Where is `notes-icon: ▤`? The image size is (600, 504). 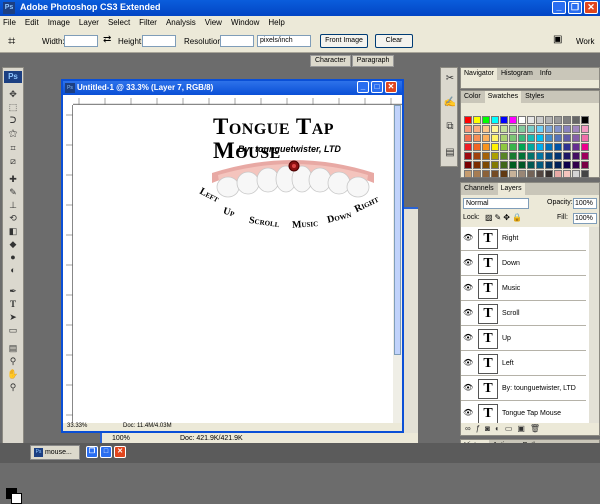
notes-icon: ▤ is located at coordinates (13, 348).